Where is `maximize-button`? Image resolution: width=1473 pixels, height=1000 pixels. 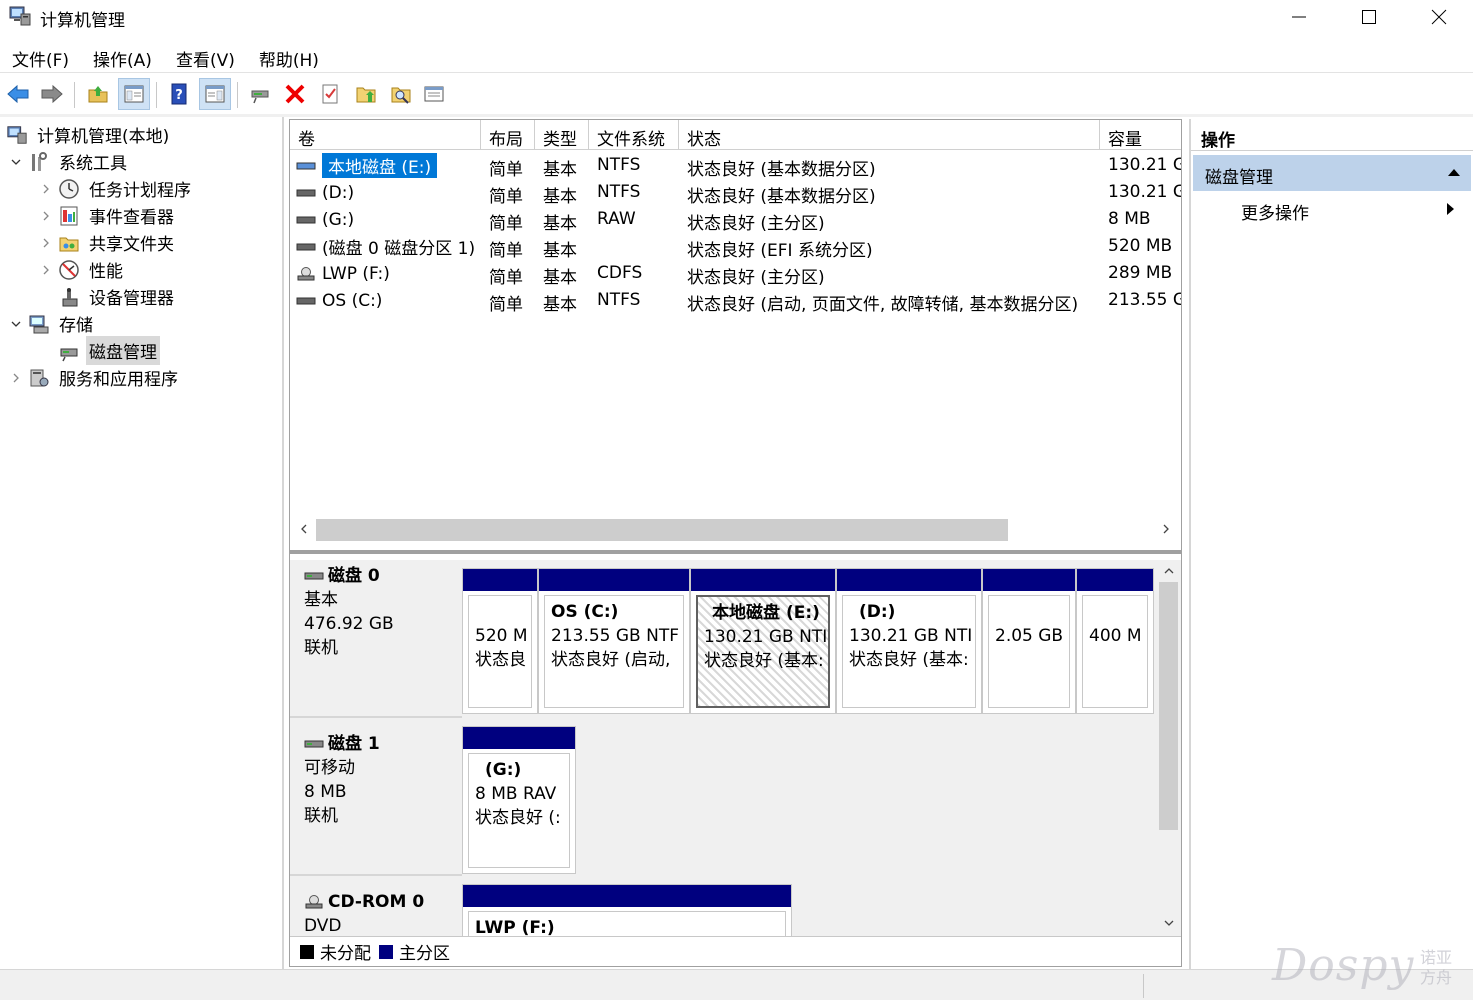
maximize-button is located at coordinates (1369, 17).